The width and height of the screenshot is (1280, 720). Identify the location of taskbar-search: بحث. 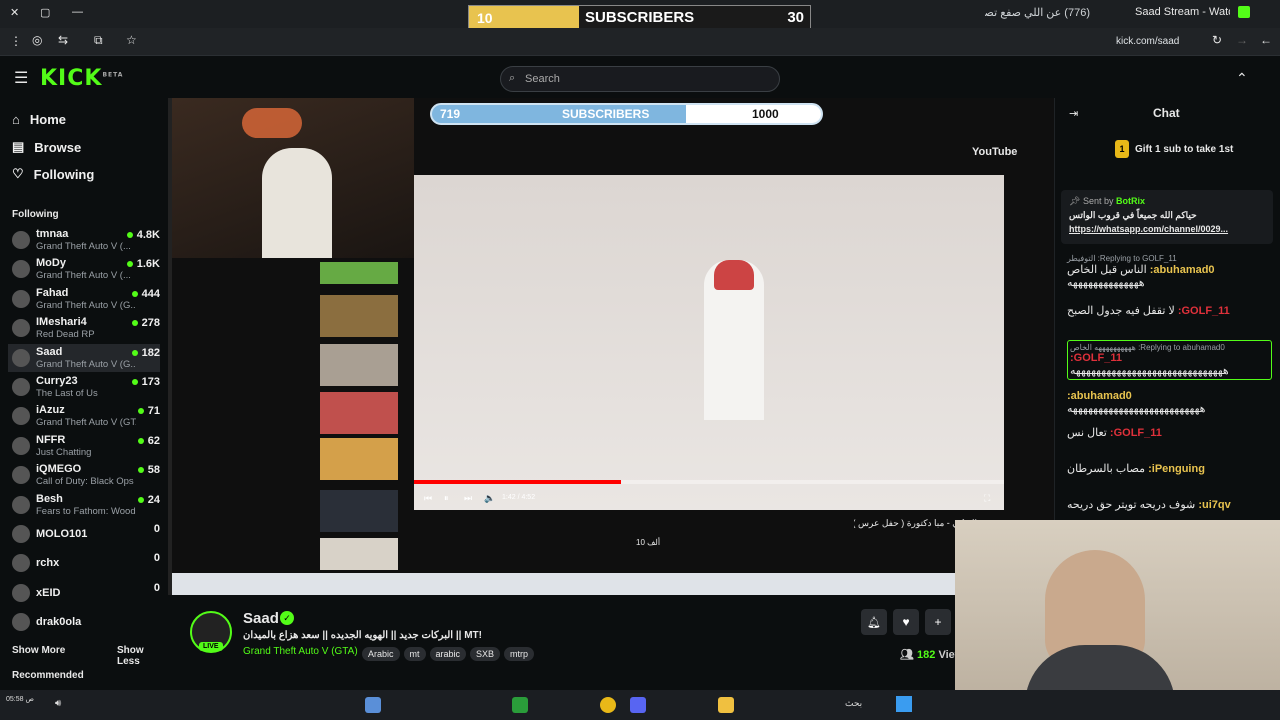
(853, 703).